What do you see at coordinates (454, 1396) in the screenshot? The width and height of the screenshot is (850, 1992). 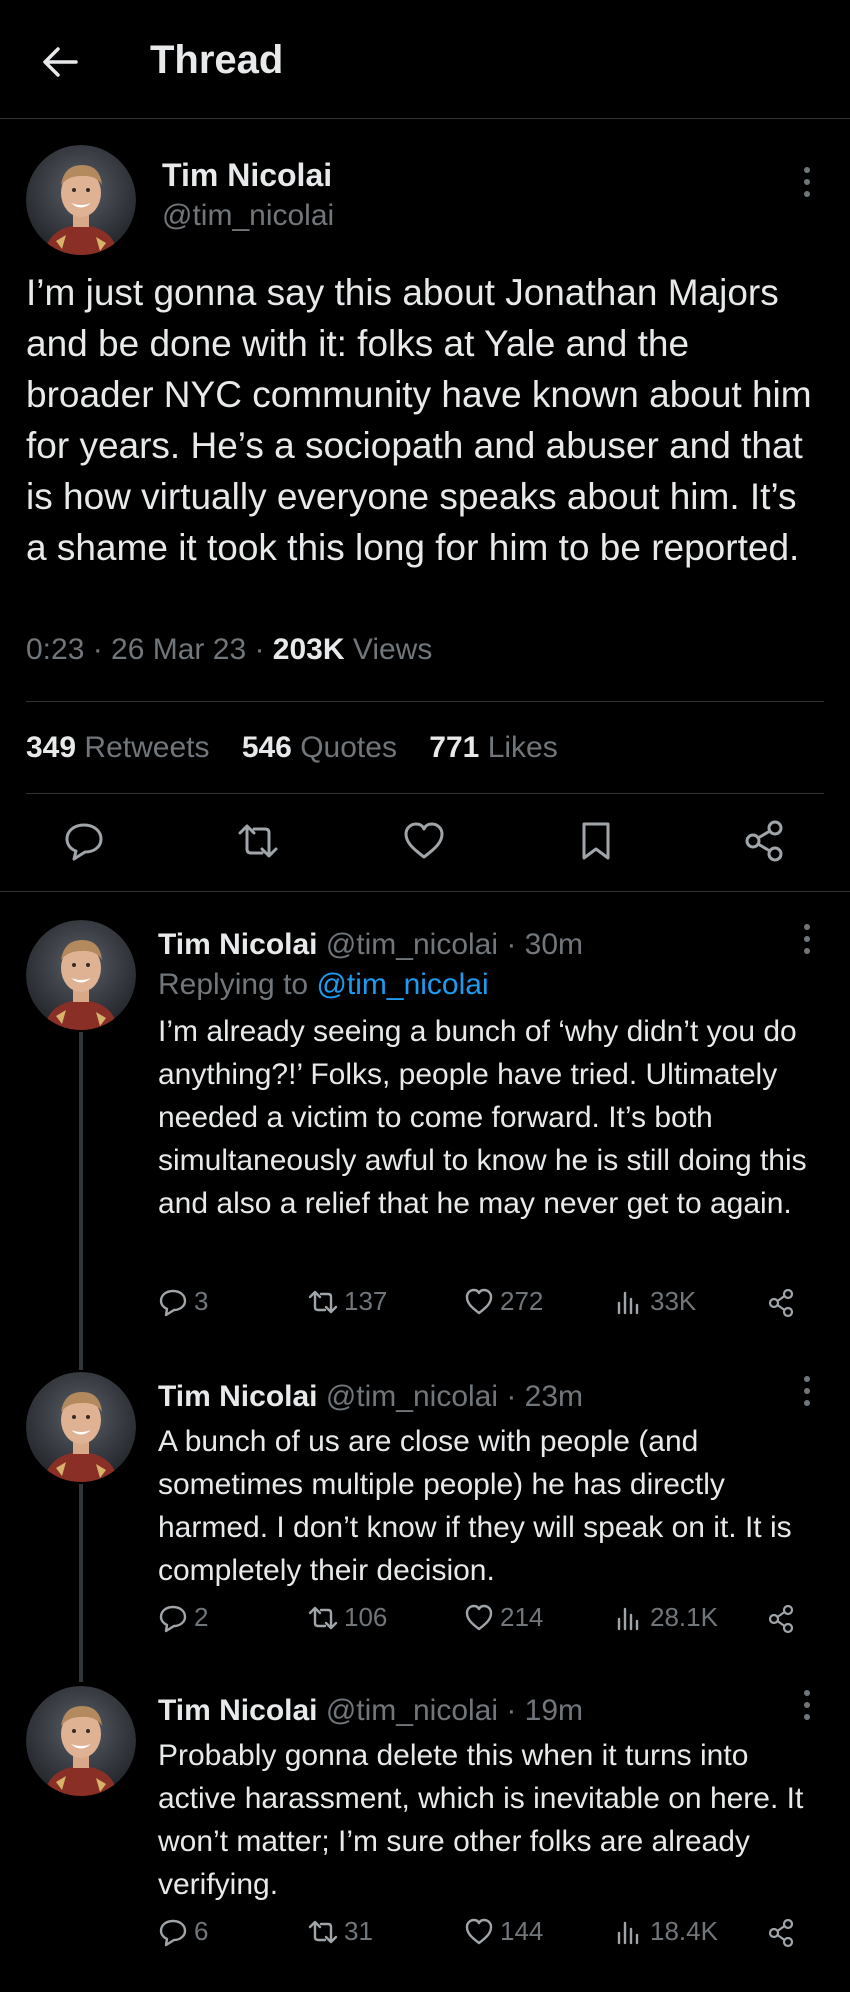 I see `author-handle-time: @tim_nicolai · 23m` at bounding box center [454, 1396].